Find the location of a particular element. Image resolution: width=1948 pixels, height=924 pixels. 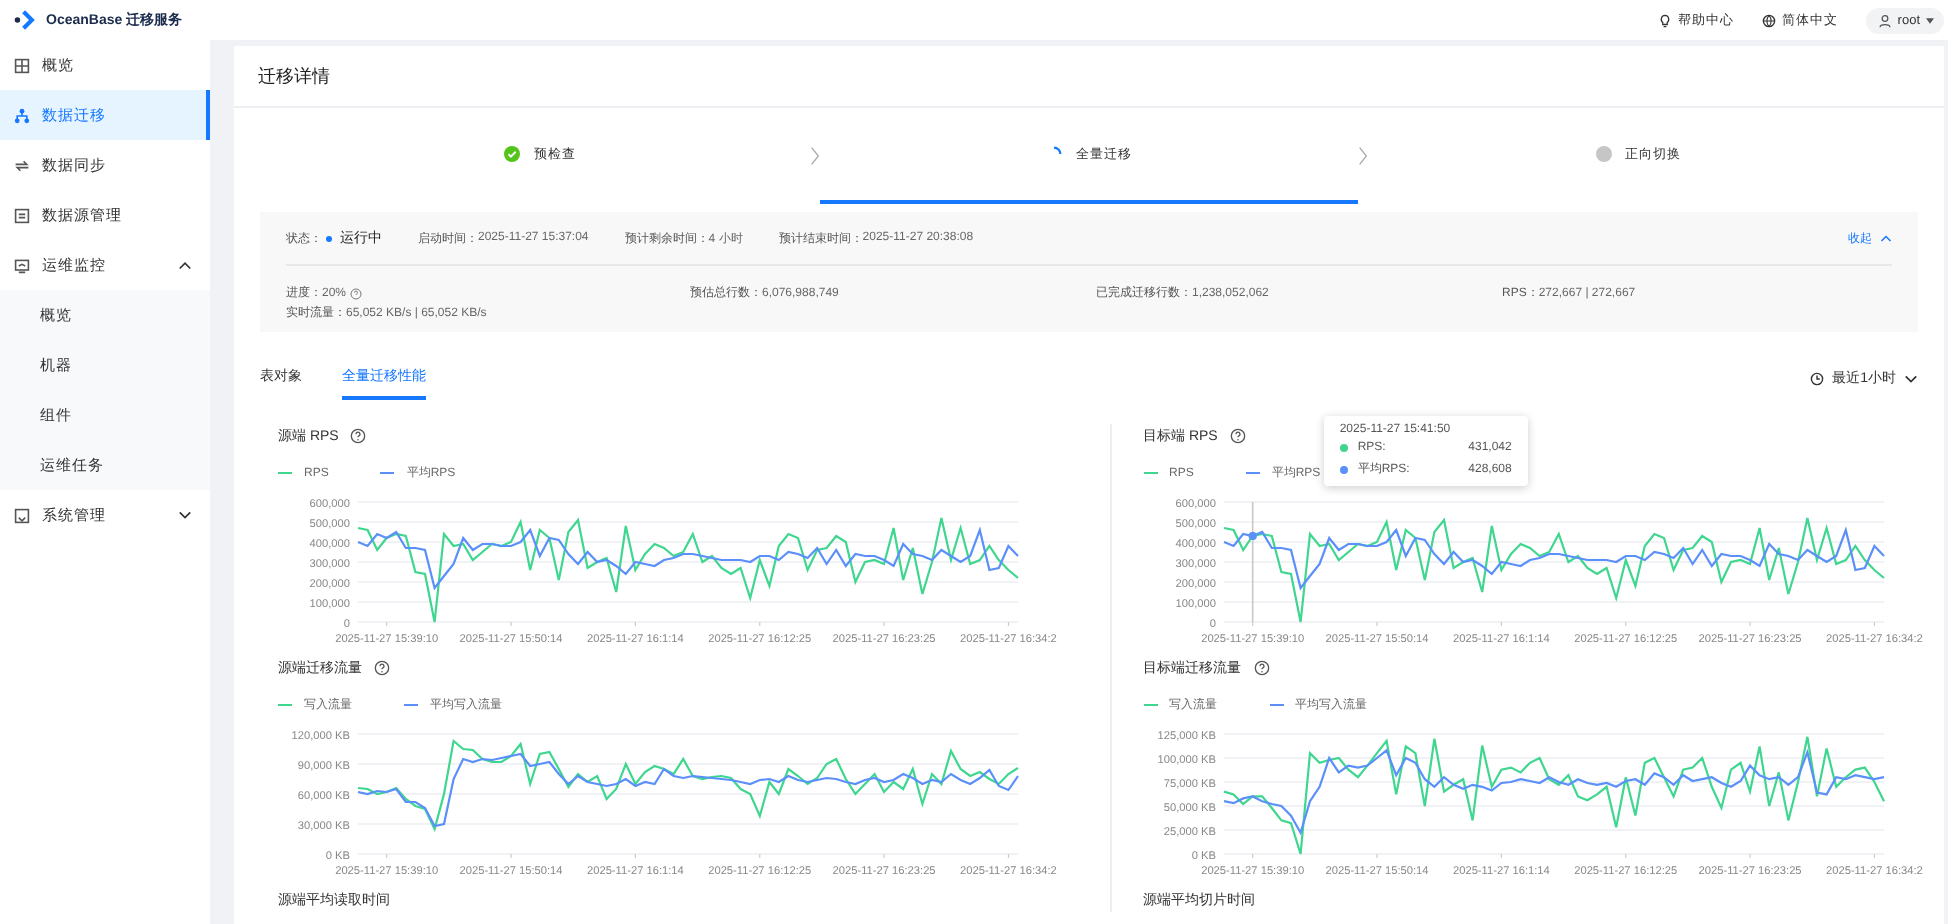

clock-icon is located at coordinates (1817, 378).